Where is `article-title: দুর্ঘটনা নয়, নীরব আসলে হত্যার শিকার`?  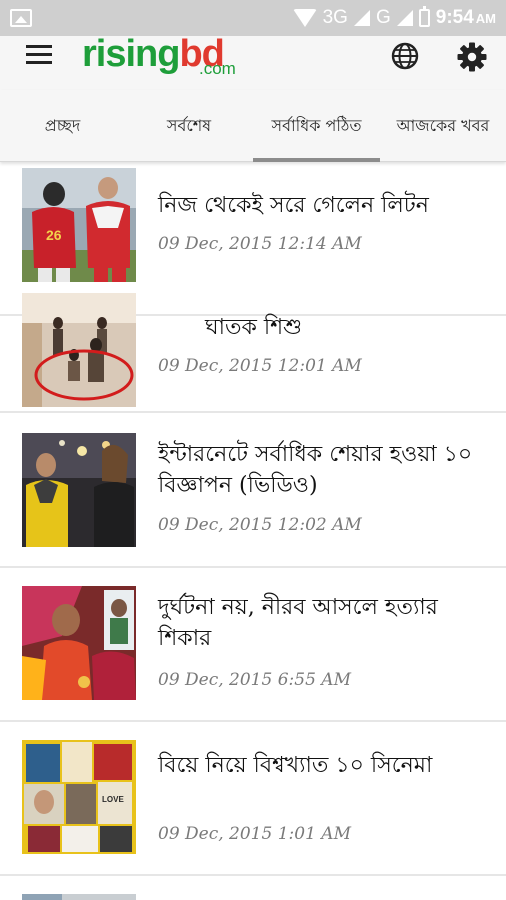
article-title: দুর্ঘটনা নয়, নীরব আসলে হত্যার শিকার is located at coordinates (298, 623).